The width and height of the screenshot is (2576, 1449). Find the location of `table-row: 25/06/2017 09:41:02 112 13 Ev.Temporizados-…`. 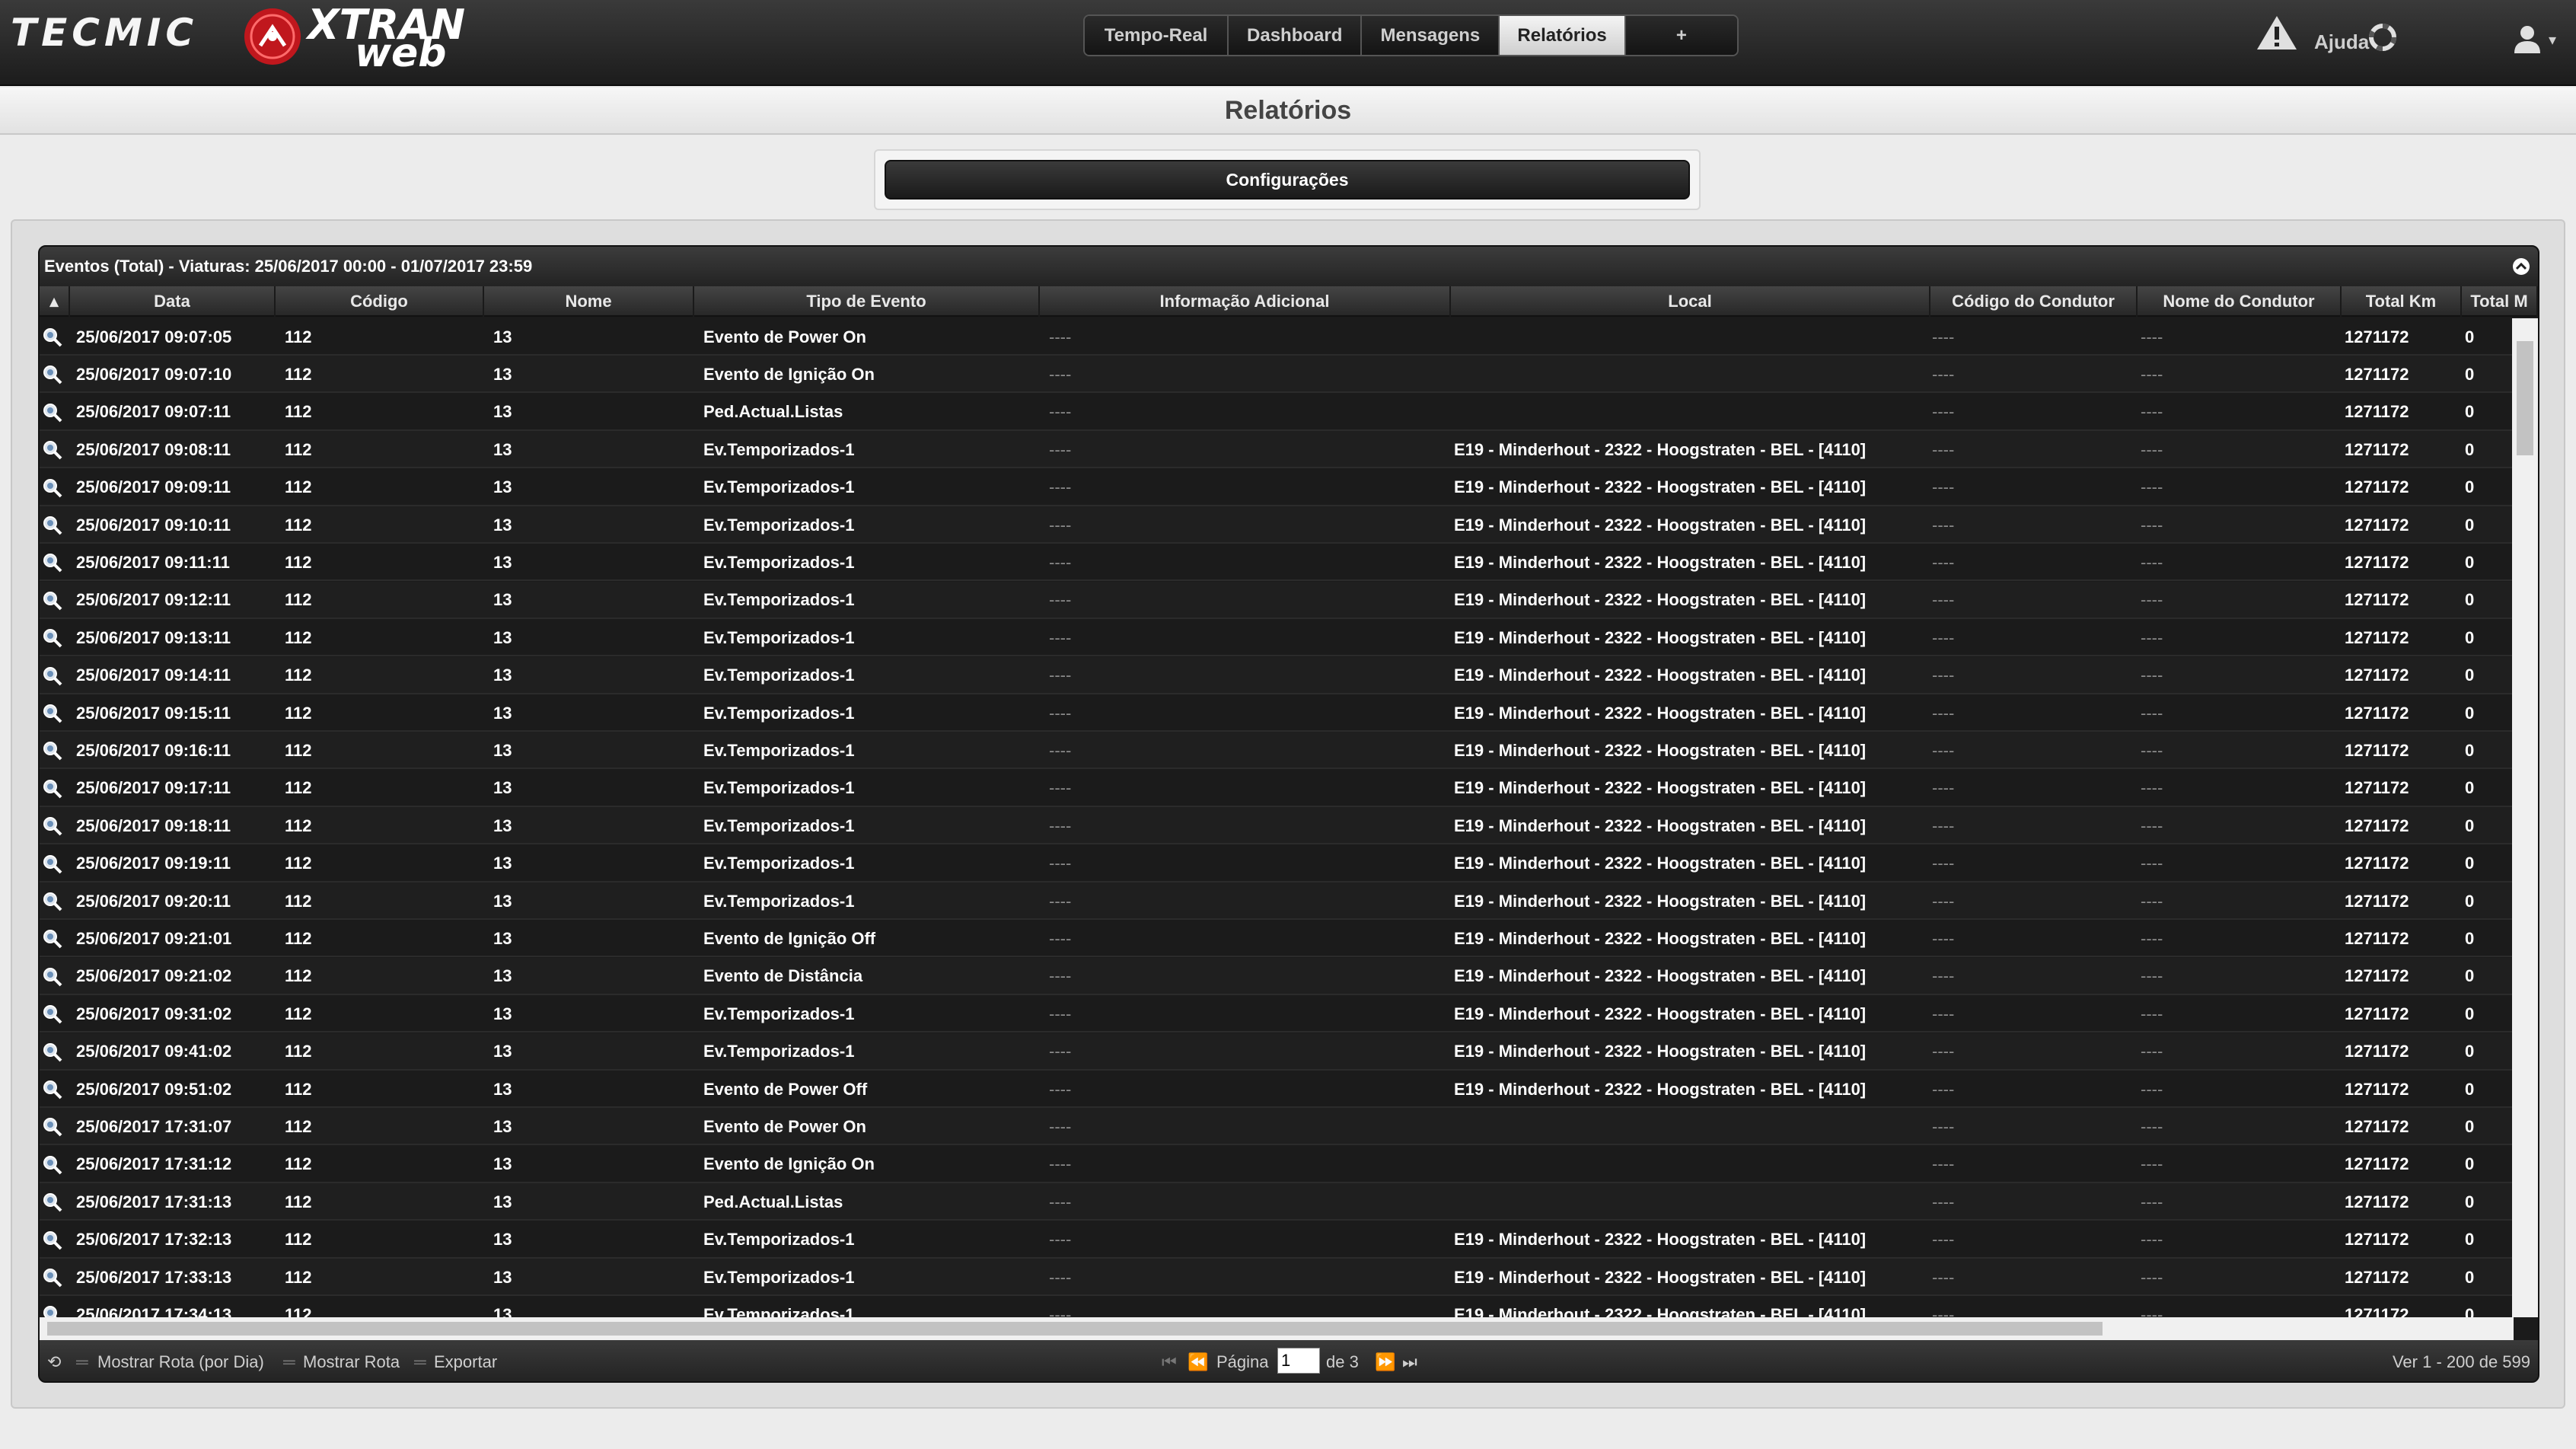

table-row: 25/06/2017 09:41:02 112 13 Ev.Temporizados-… is located at coordinates (1277, 1051).